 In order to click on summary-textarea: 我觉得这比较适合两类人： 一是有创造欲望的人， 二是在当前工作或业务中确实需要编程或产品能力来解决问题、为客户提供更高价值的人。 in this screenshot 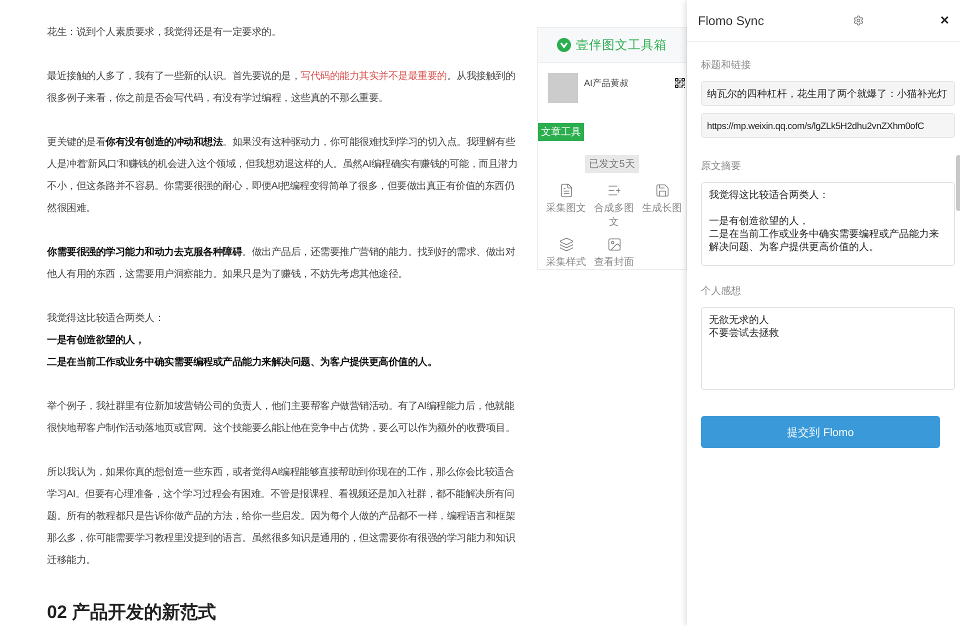, I will do `click(828, 224)`.